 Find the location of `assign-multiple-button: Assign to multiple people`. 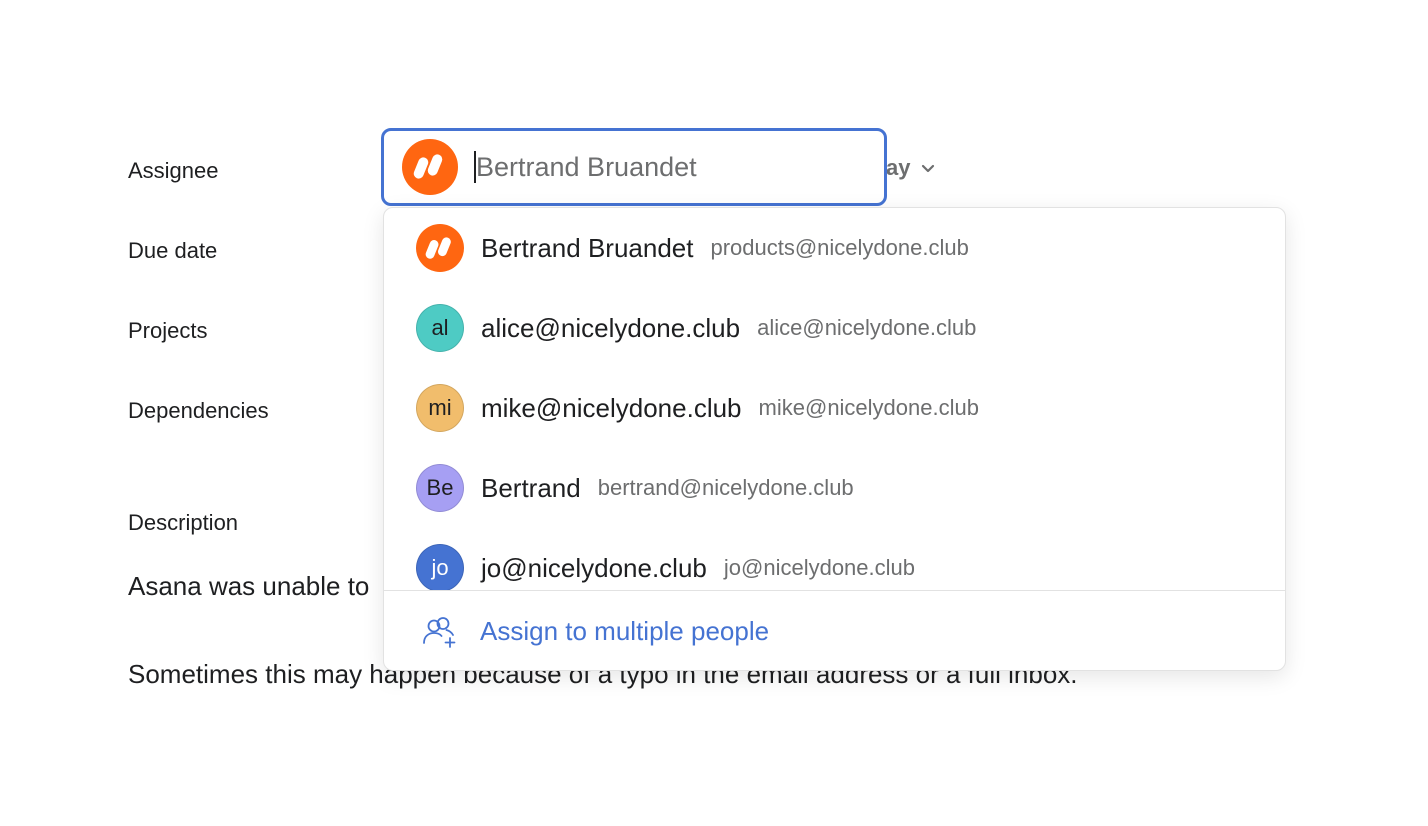

assign-multiple-button: Assign to multiple people is located at coordinates (834, 630).